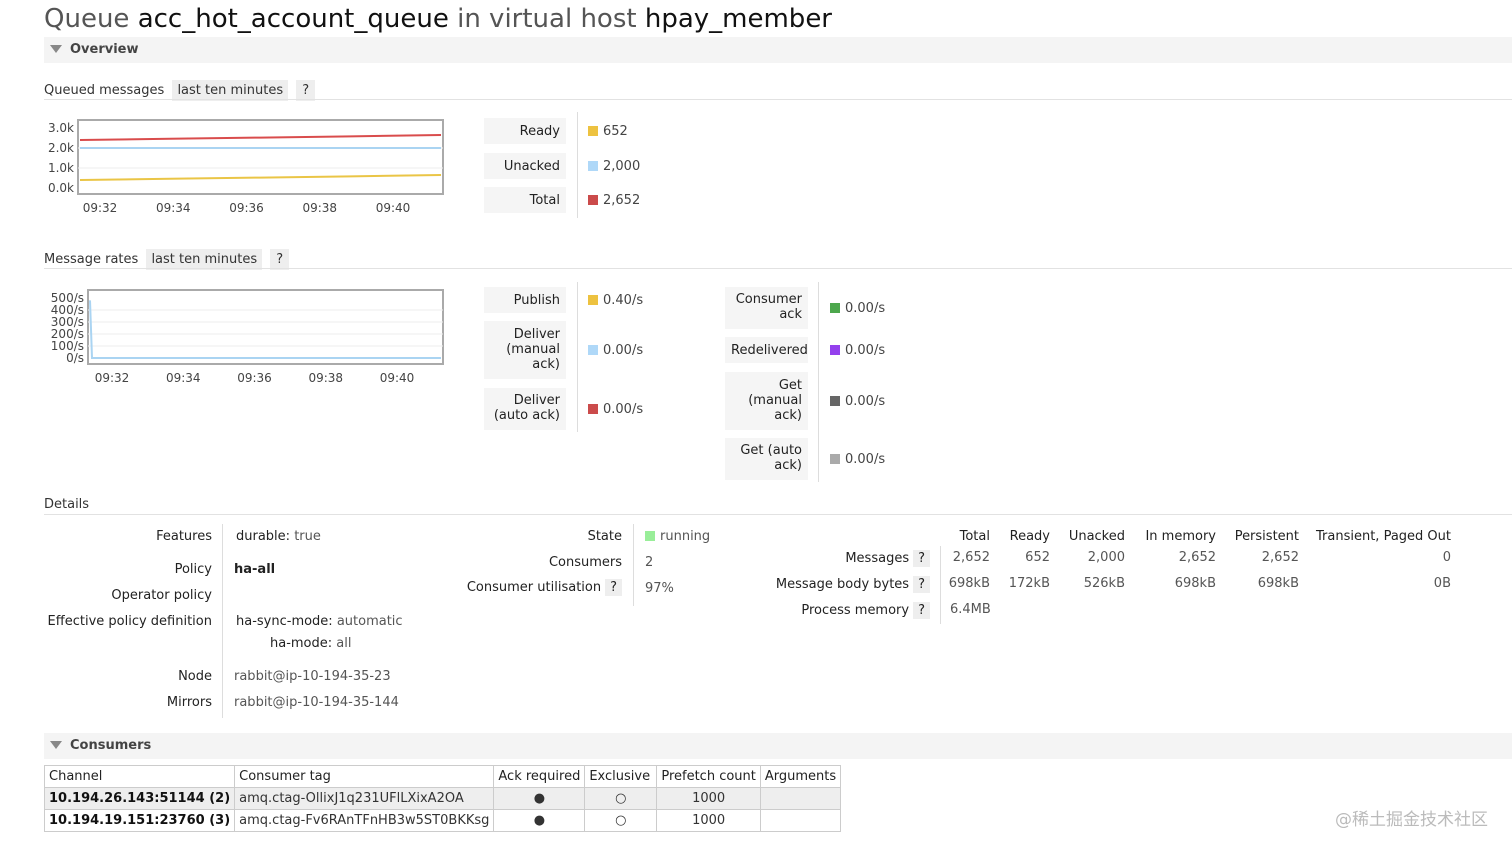 The image size is (1512, 849). What do you see at coordinates (364, 798) in the screenshot?
I see `consumer-tag-cell: amq.ctag-OllixJ1q231UFlLXixA2OA` at bounding box center [364, 798].